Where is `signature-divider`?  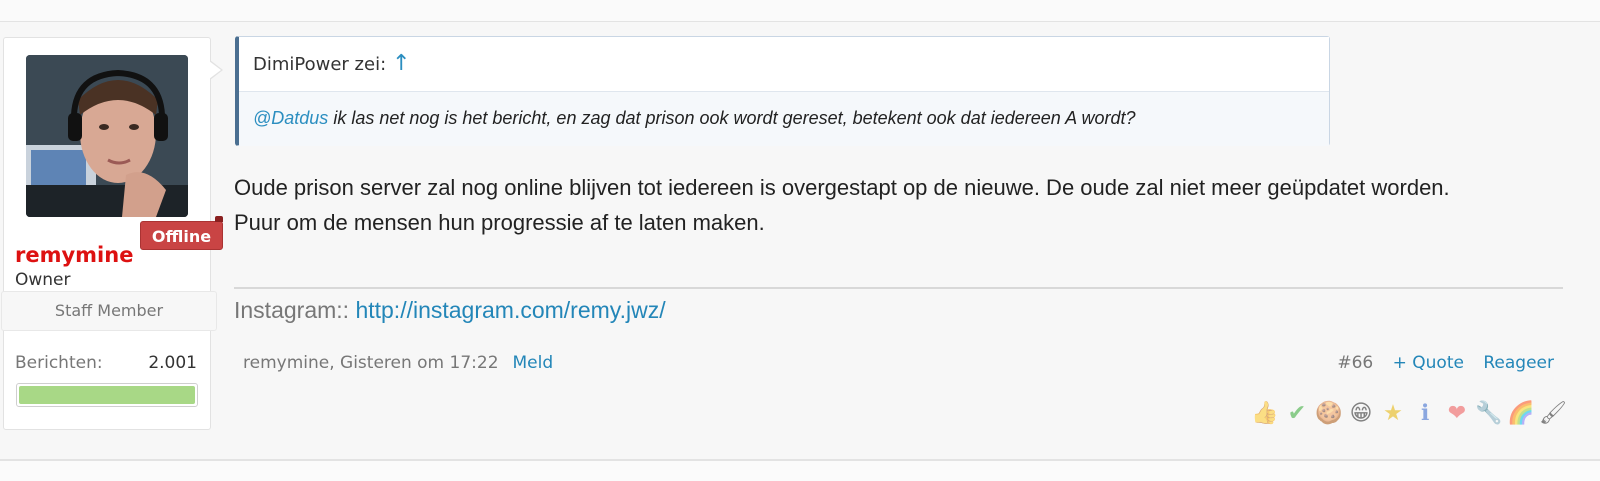
signature-divider is located at coordinates (898, 288).